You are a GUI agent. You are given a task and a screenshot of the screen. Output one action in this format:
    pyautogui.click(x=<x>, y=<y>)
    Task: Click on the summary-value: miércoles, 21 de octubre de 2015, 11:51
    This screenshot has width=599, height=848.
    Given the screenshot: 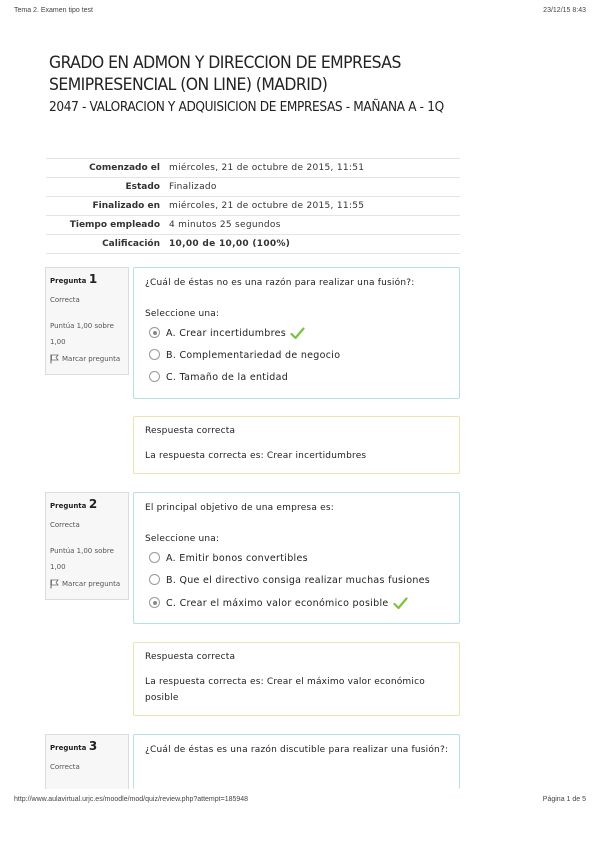 What is the action you would take?
    pyautogui.click(x=310, y=168)
    